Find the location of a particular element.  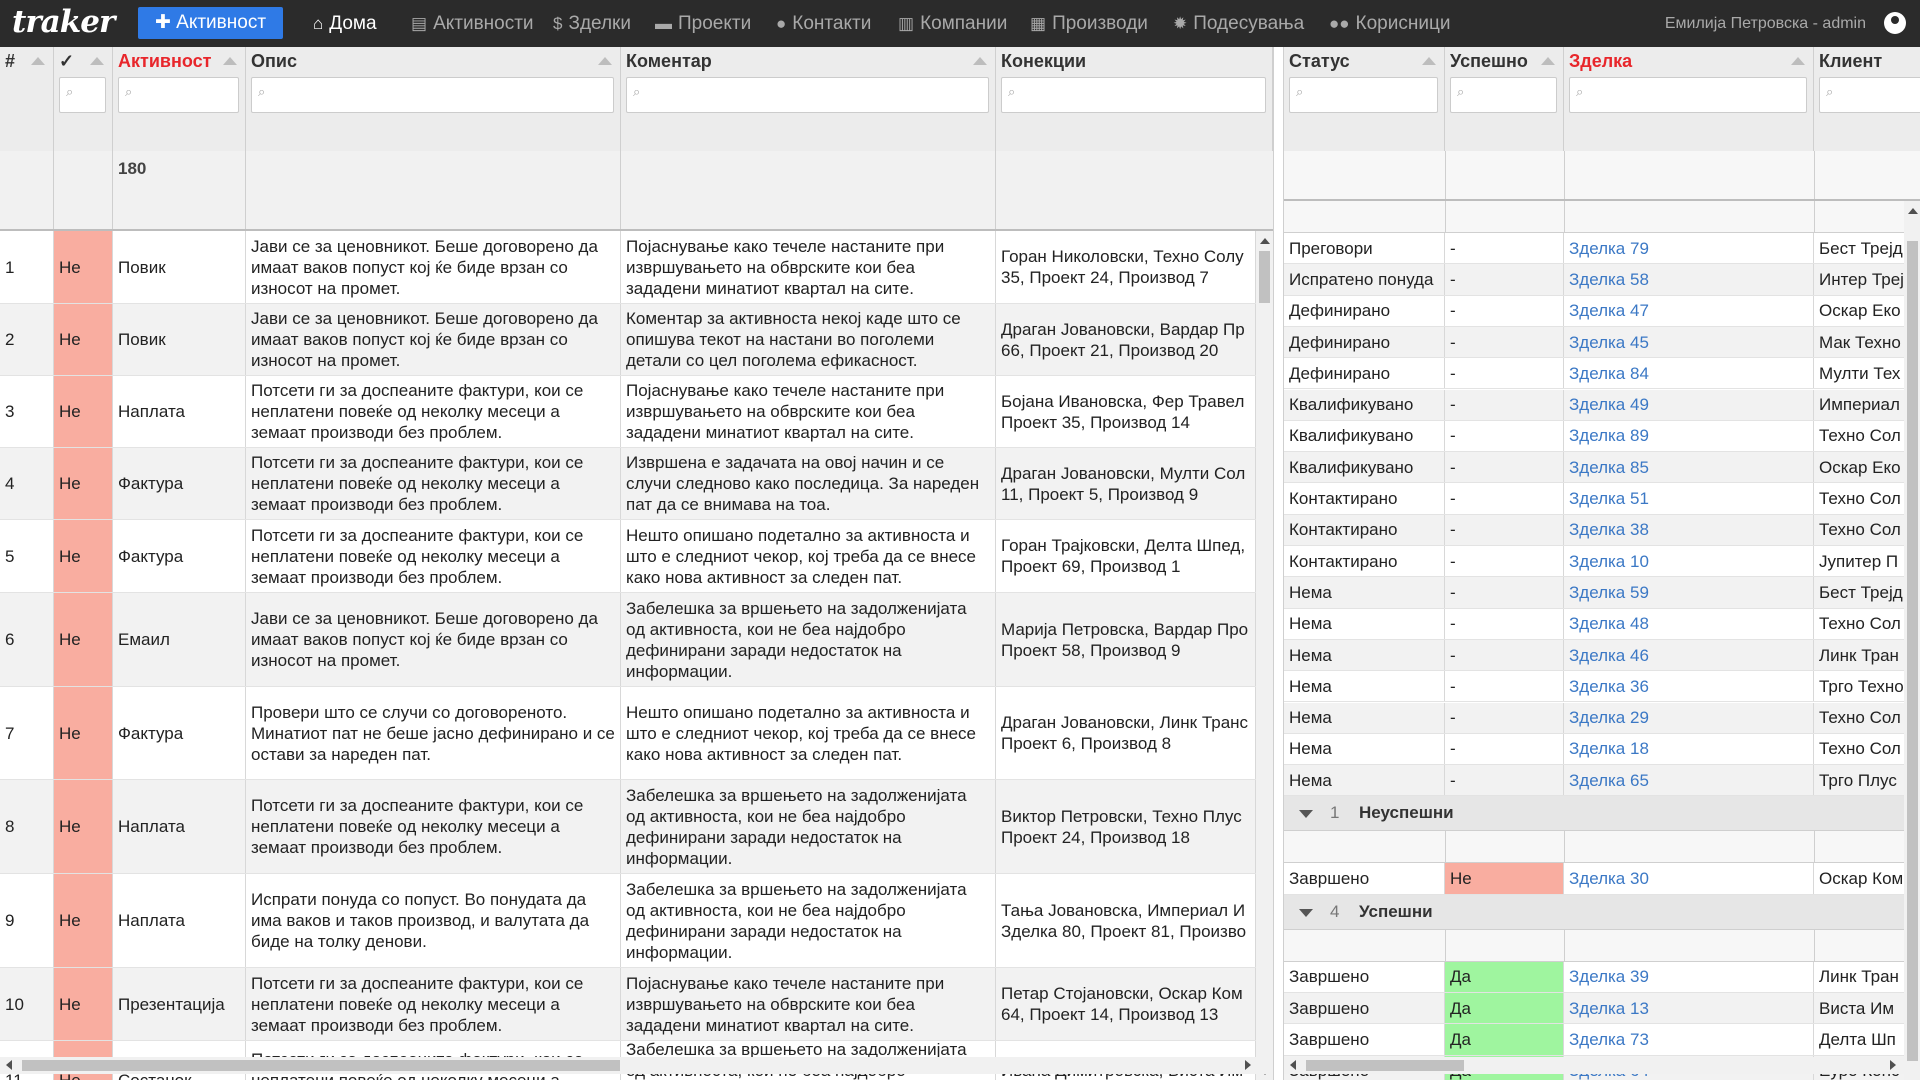

deal-deal: Зделка 29 is located at coordinates (1609, 717).